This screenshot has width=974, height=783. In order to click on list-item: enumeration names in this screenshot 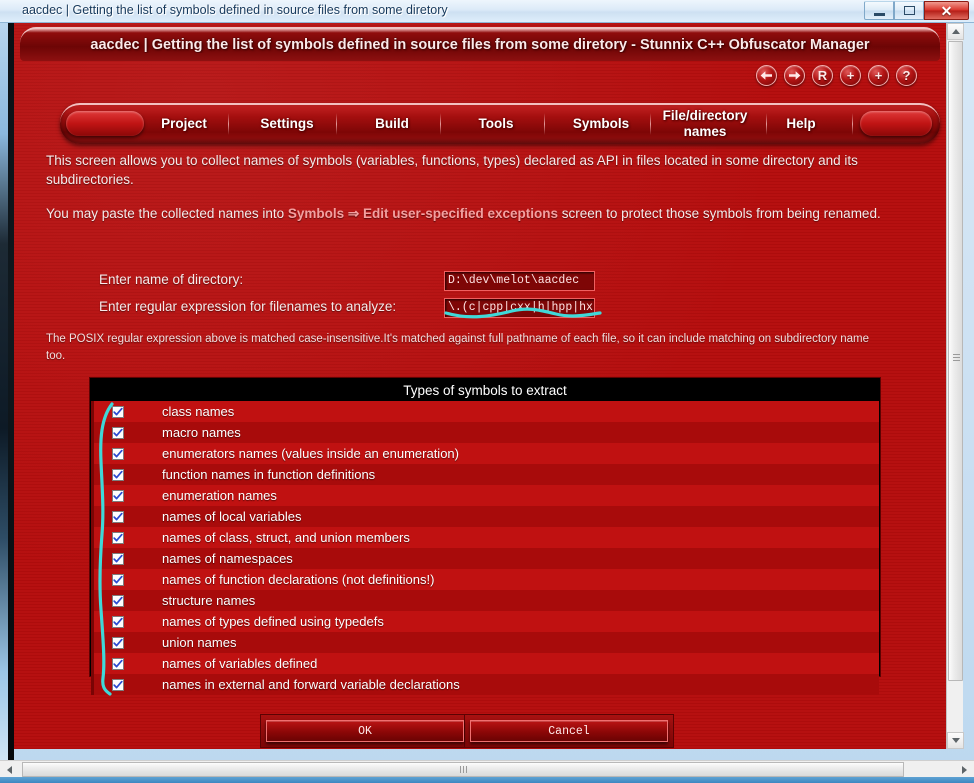, I will do `click(485, 495)`.